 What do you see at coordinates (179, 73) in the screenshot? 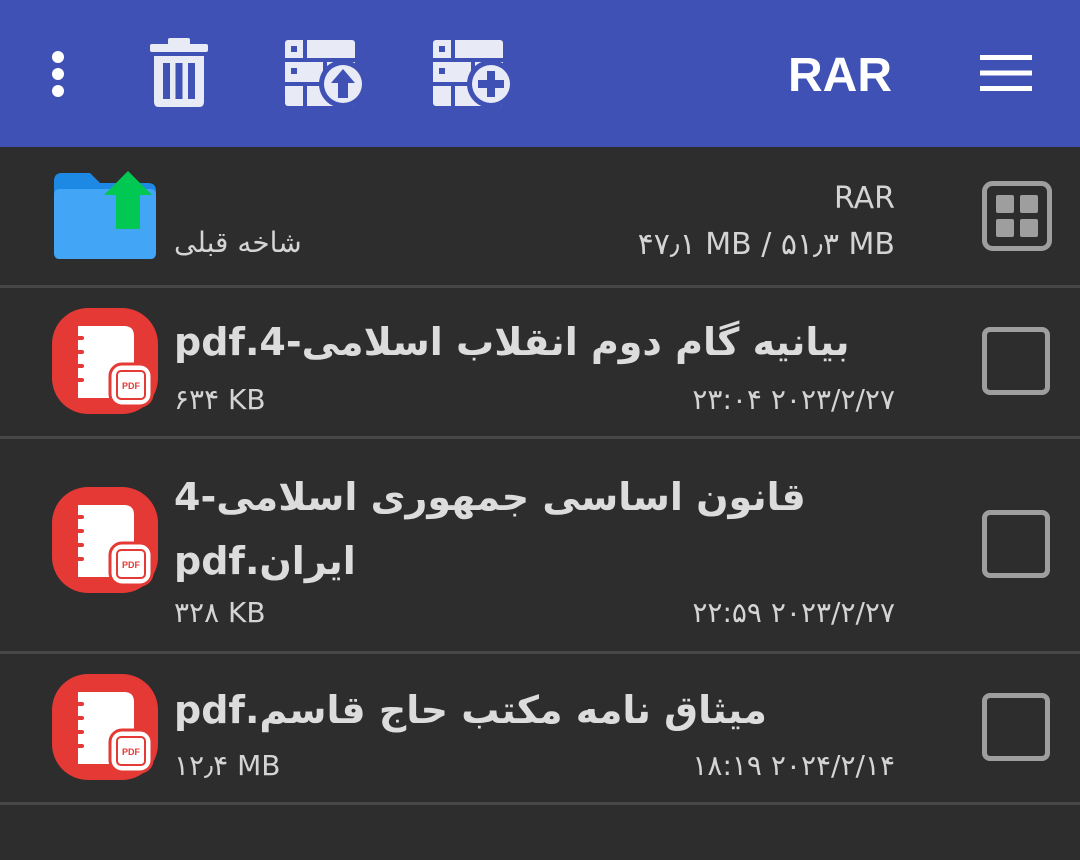
I see `trash-icon` at bounding box center [179, 73].